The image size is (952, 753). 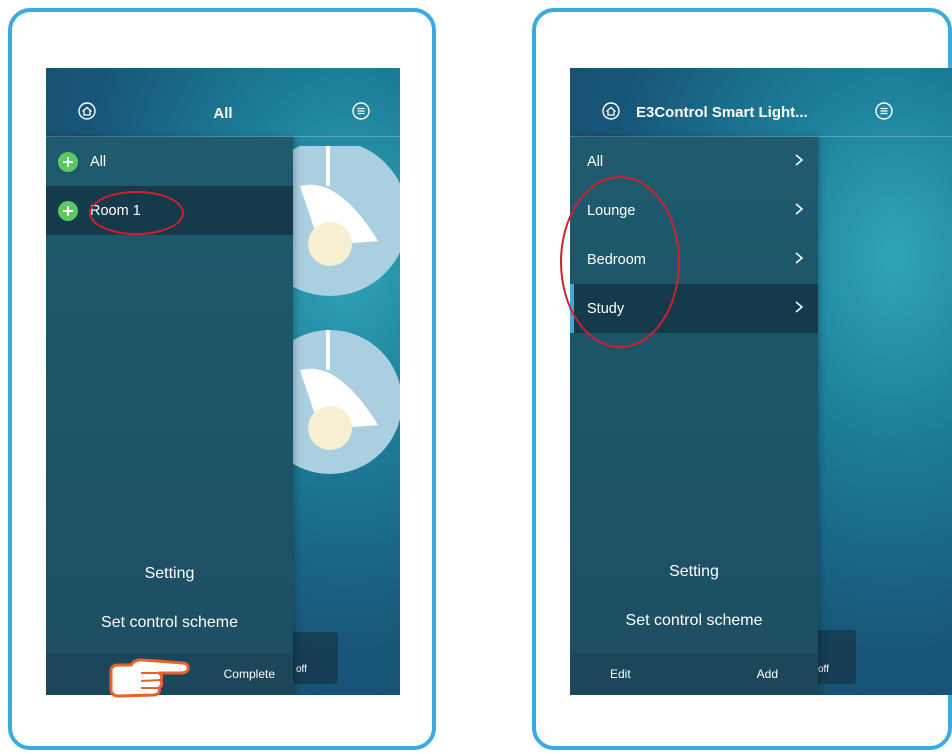 I want to click on group-item-all: All, so click(x=169, y=161).